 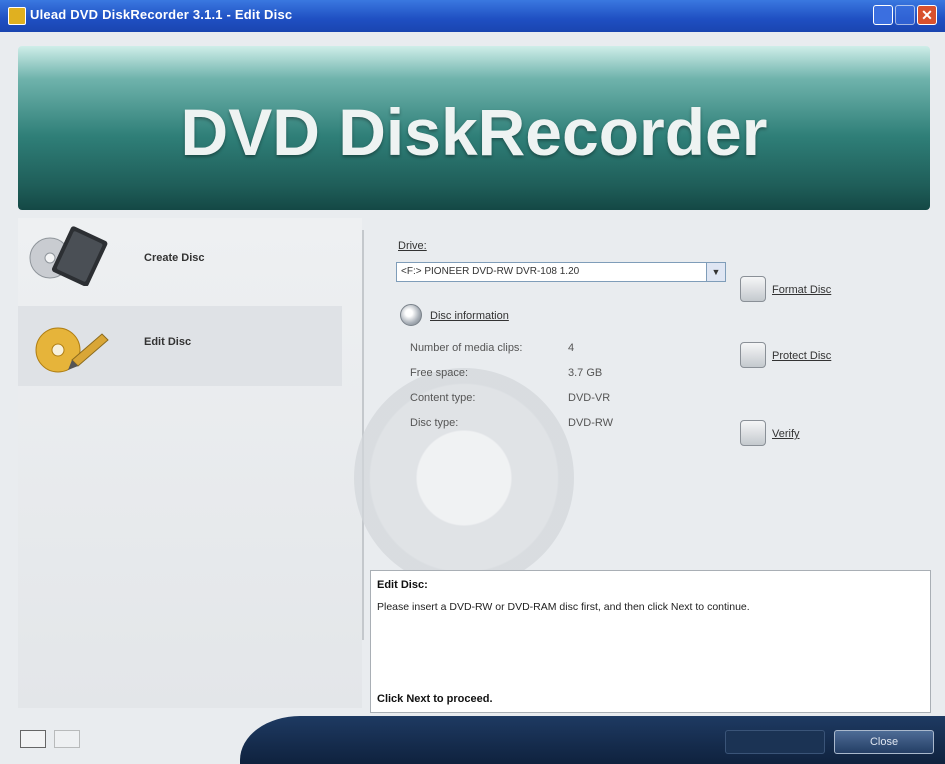 I want to click on format-disc-icon, so click(x=753, y=289).